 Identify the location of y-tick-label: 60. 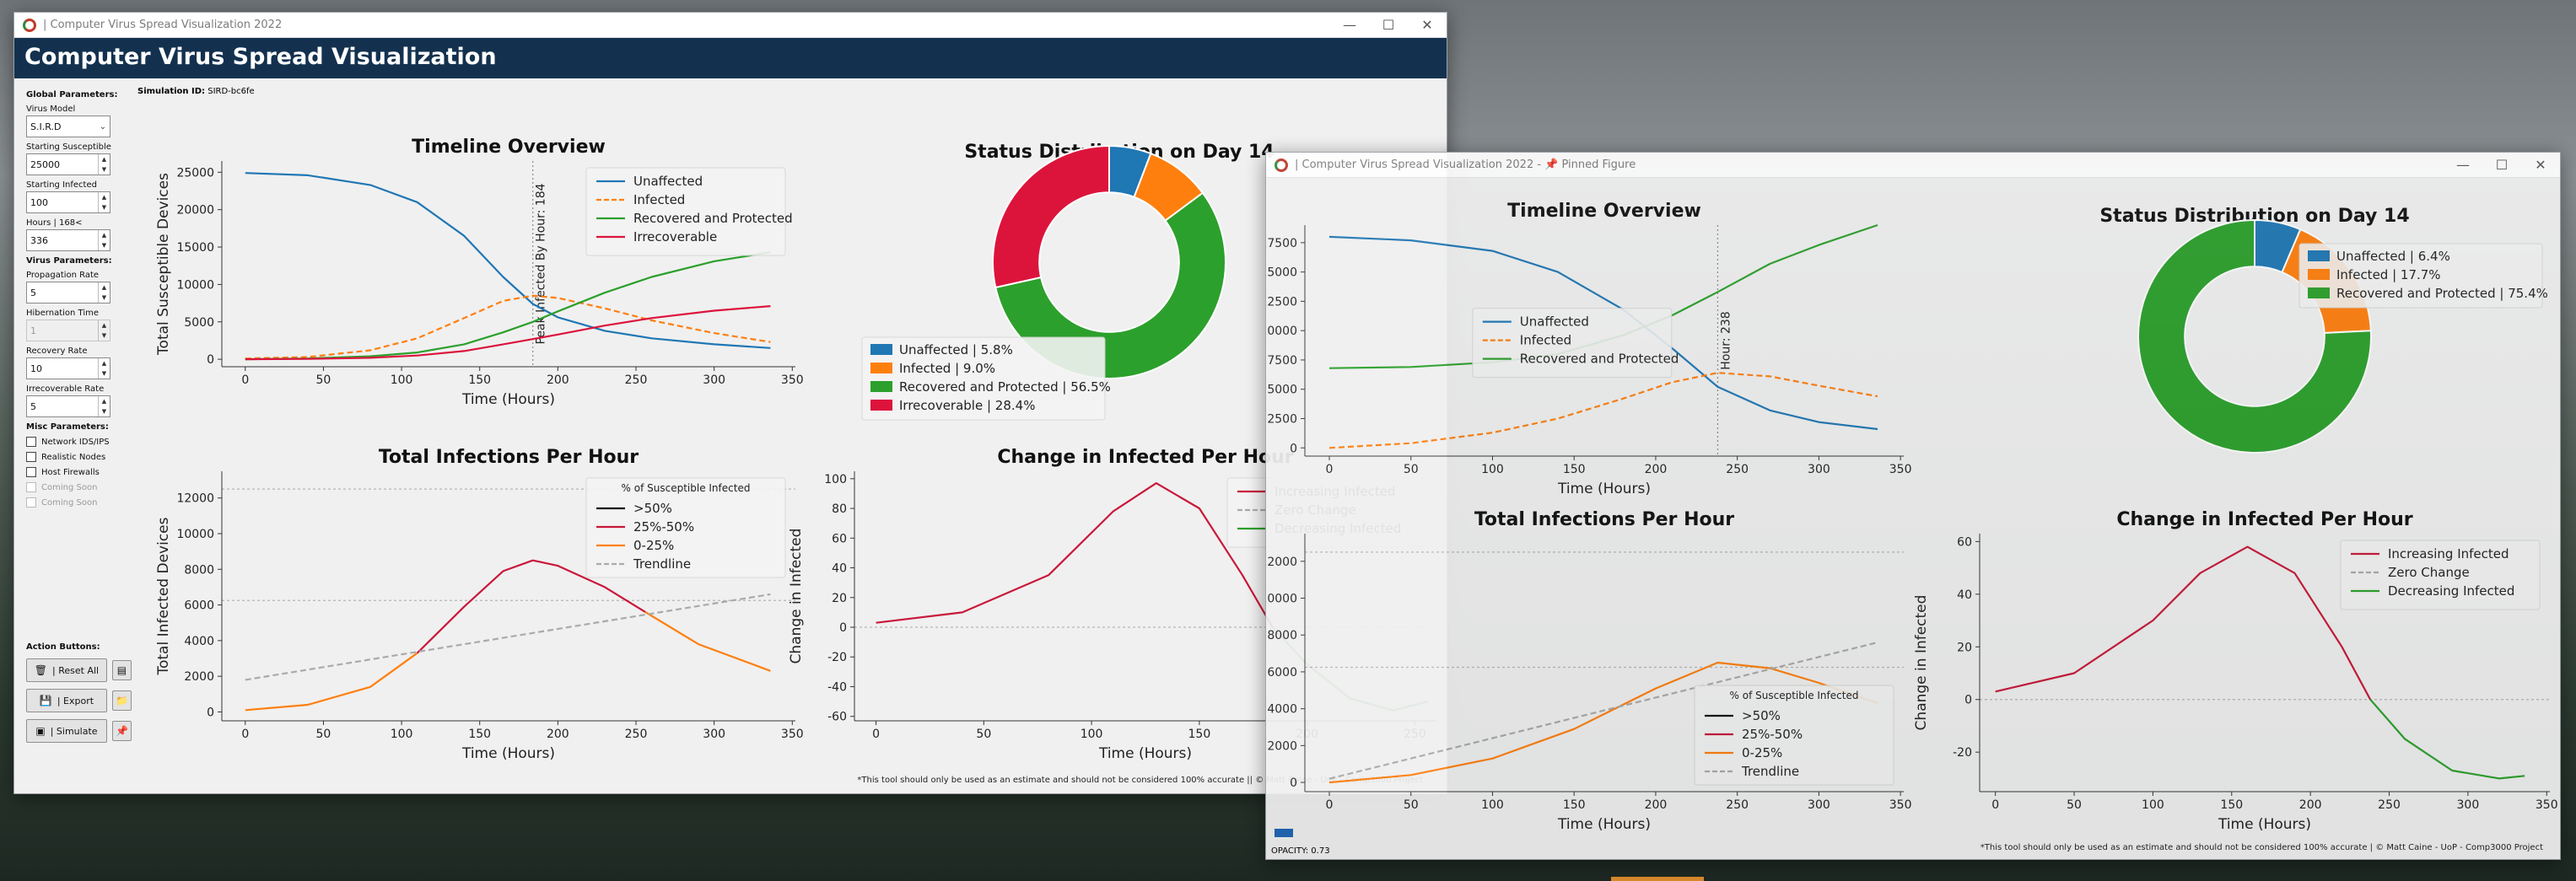
(1964, 542).